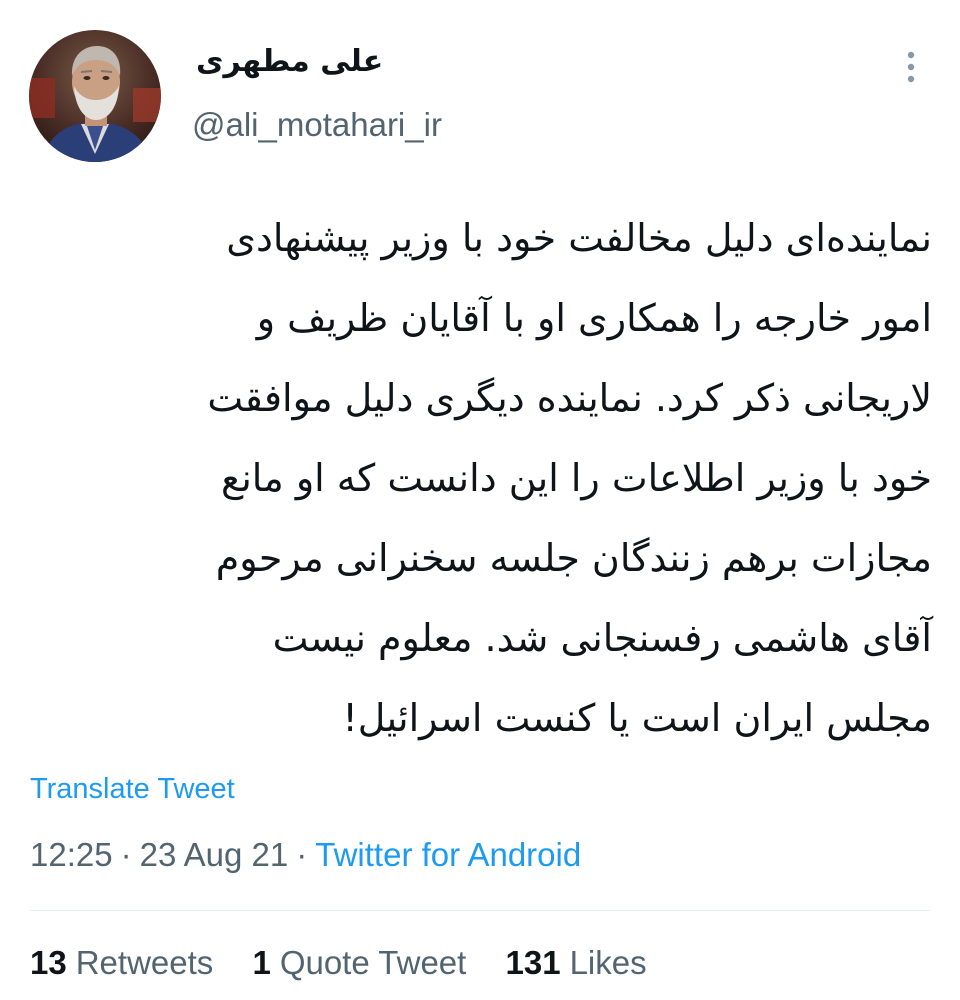  I want to click on more-options-button, so click(911, 67).